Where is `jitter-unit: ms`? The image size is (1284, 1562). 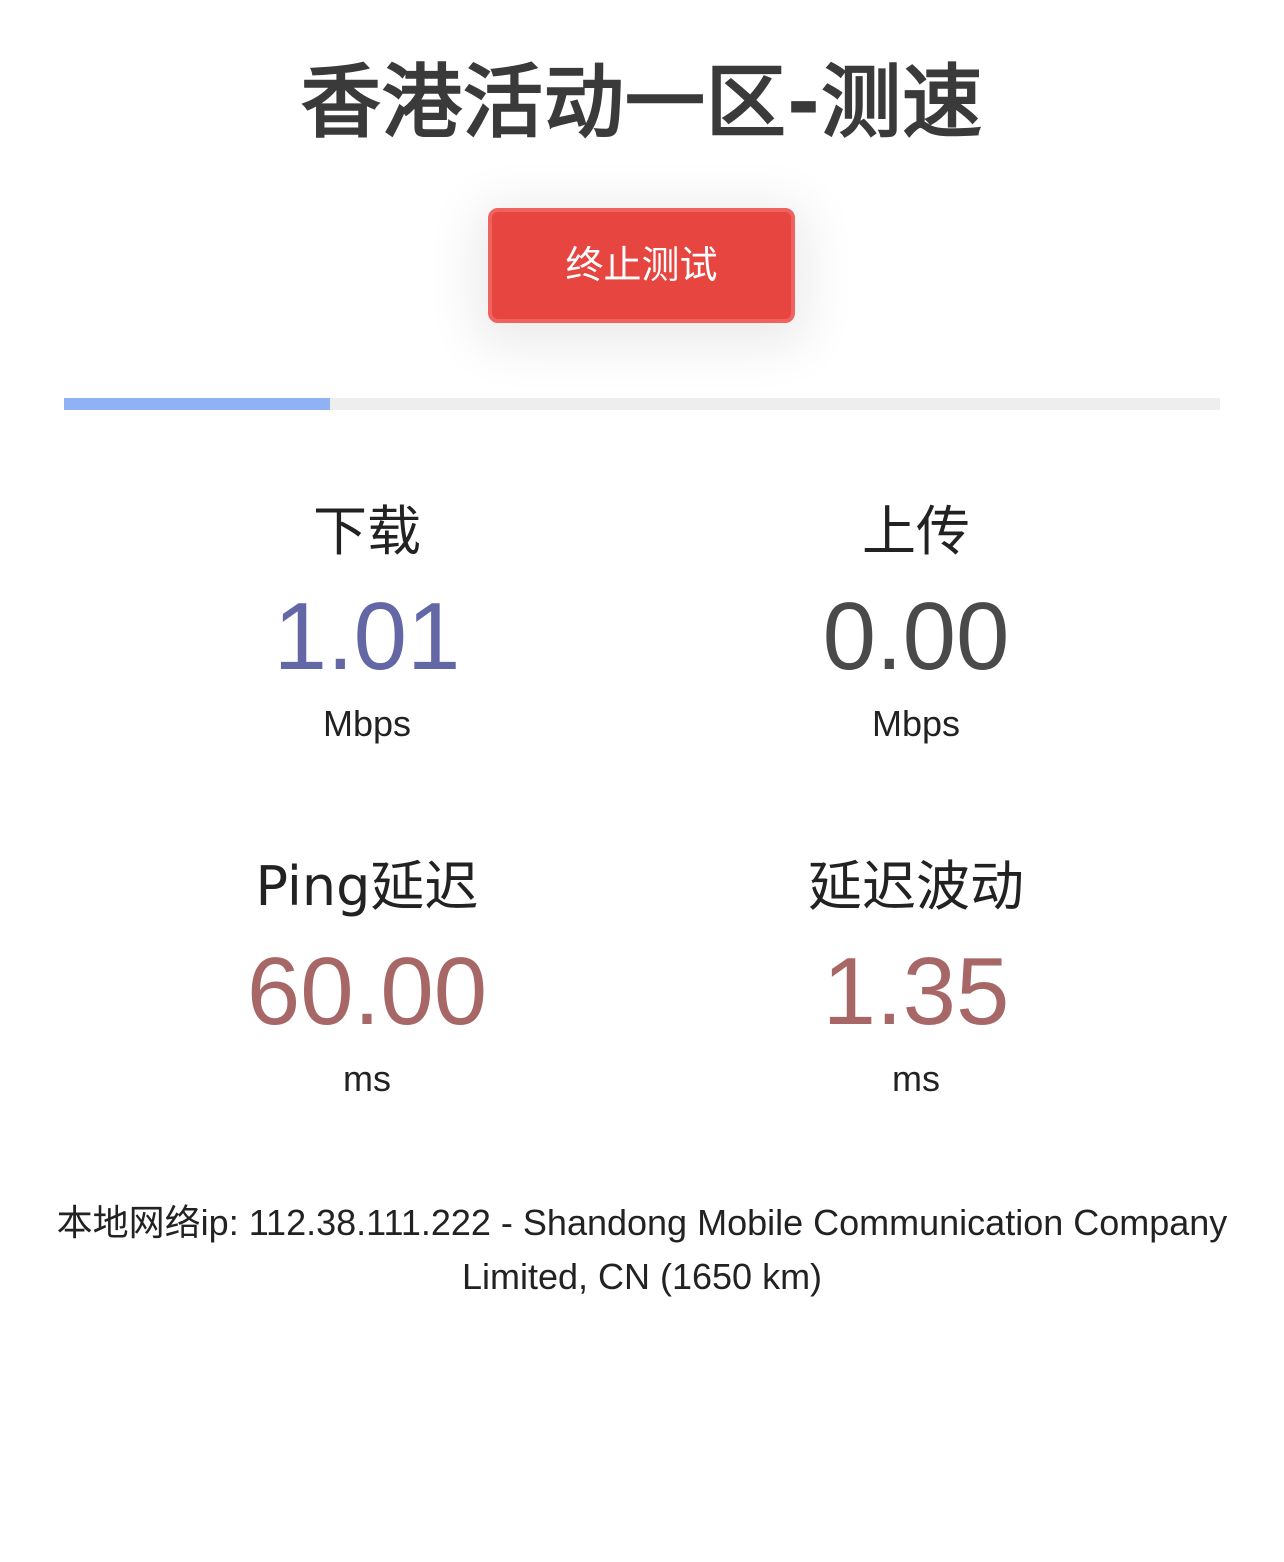 jitter-unit: ms is located at coordinates (916, 1078).